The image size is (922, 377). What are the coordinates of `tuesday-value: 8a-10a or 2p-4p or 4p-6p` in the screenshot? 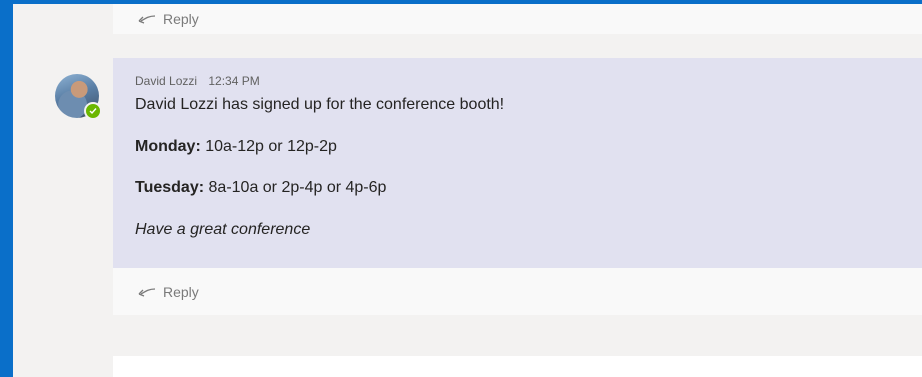 It's located at (297, 187).